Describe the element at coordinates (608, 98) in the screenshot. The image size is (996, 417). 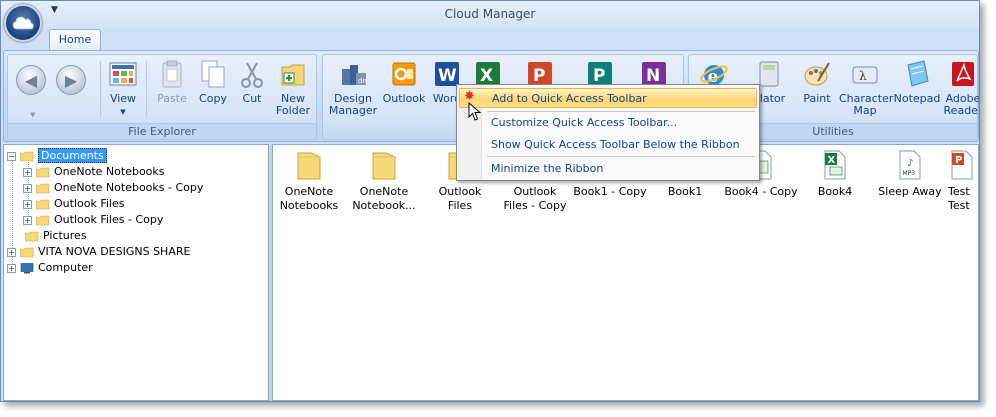
I see `add-to-quick-access-toolbar-item: Add to Quick Access Toolbar` at that location.